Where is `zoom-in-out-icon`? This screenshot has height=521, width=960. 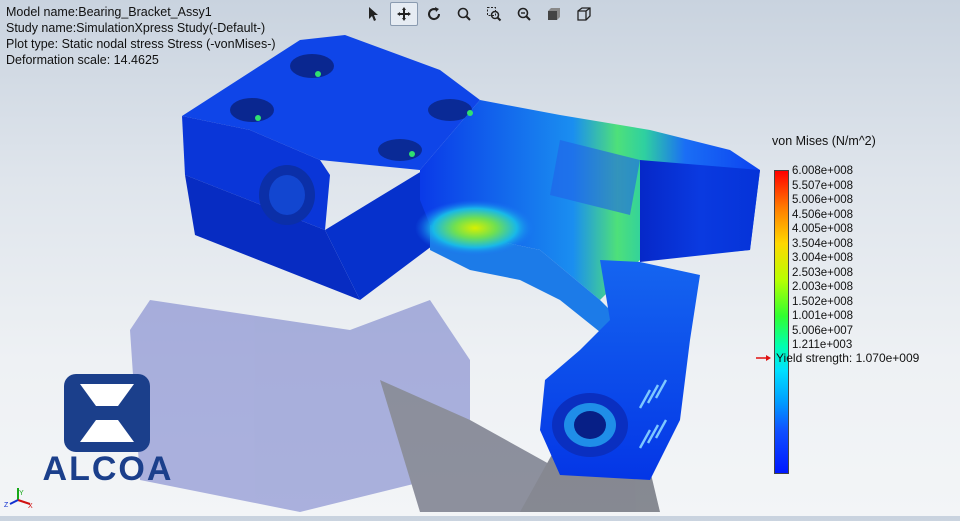 zoom-in-out-icon is located at coordinates (464, 14).